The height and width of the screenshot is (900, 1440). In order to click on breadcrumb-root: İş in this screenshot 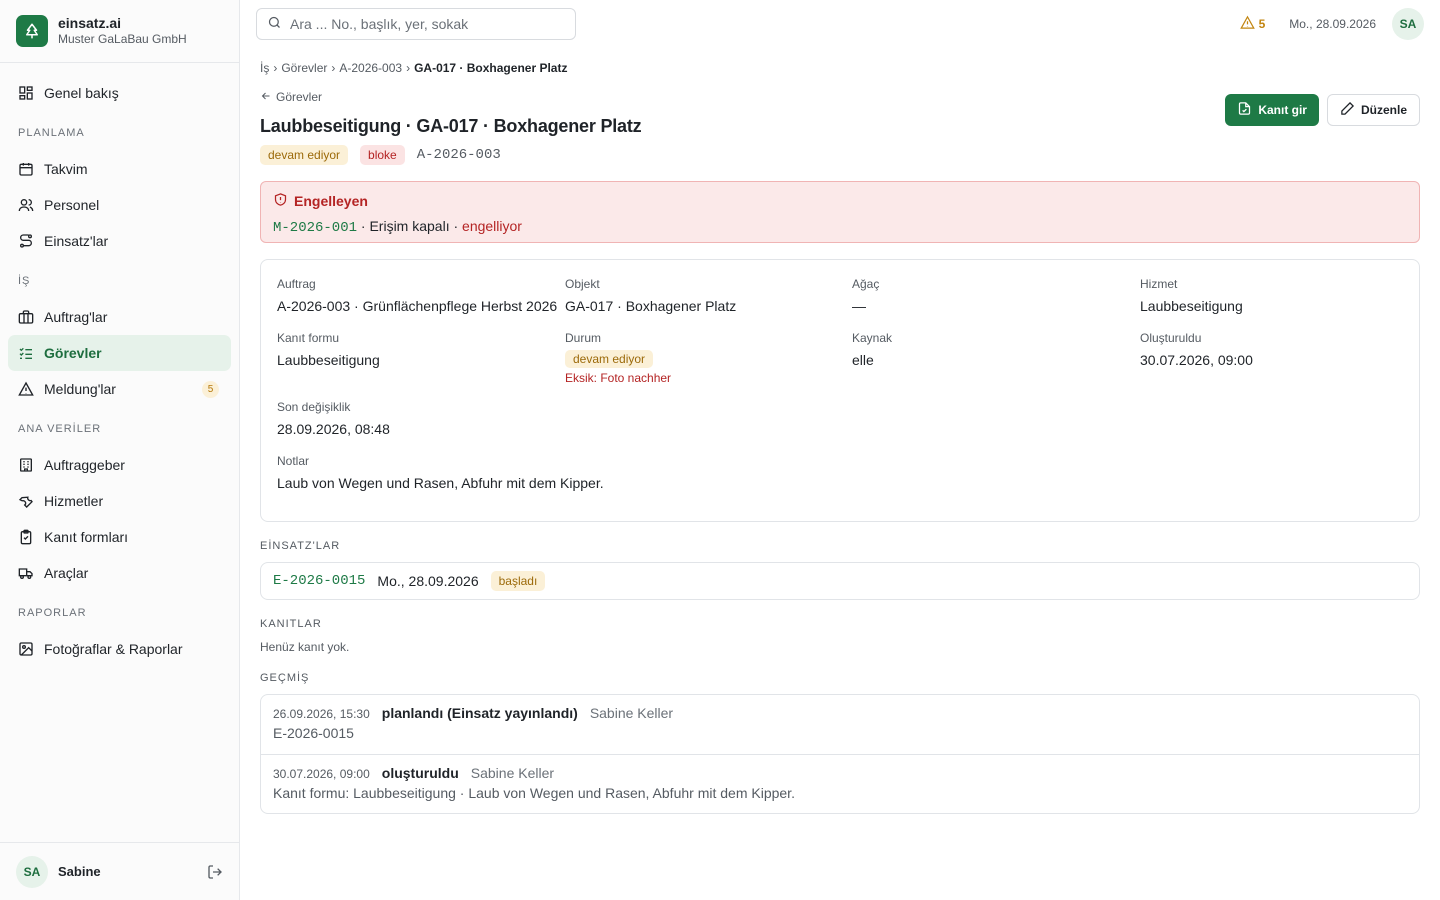, I will do `click(264, 68)`.